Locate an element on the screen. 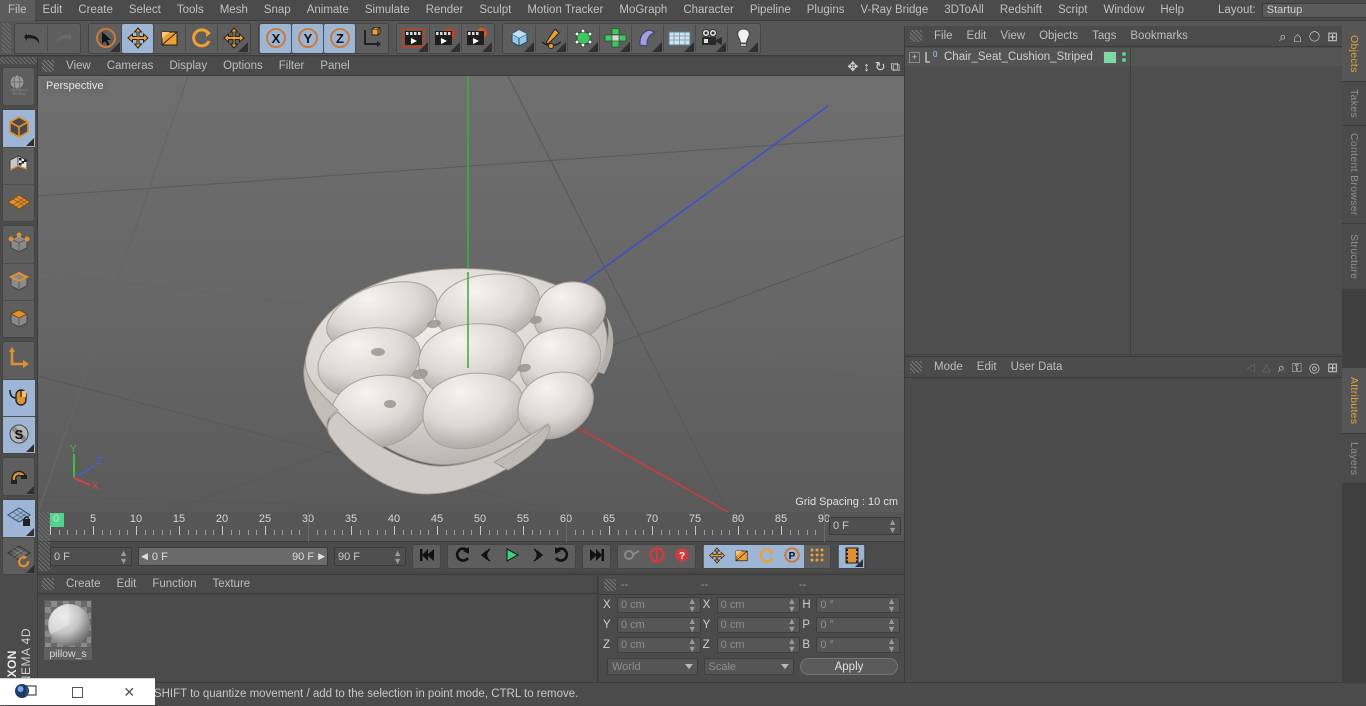 This screenshot has width=1366, height=706. workplane-rotate-button is located at coordinates (19, 555).